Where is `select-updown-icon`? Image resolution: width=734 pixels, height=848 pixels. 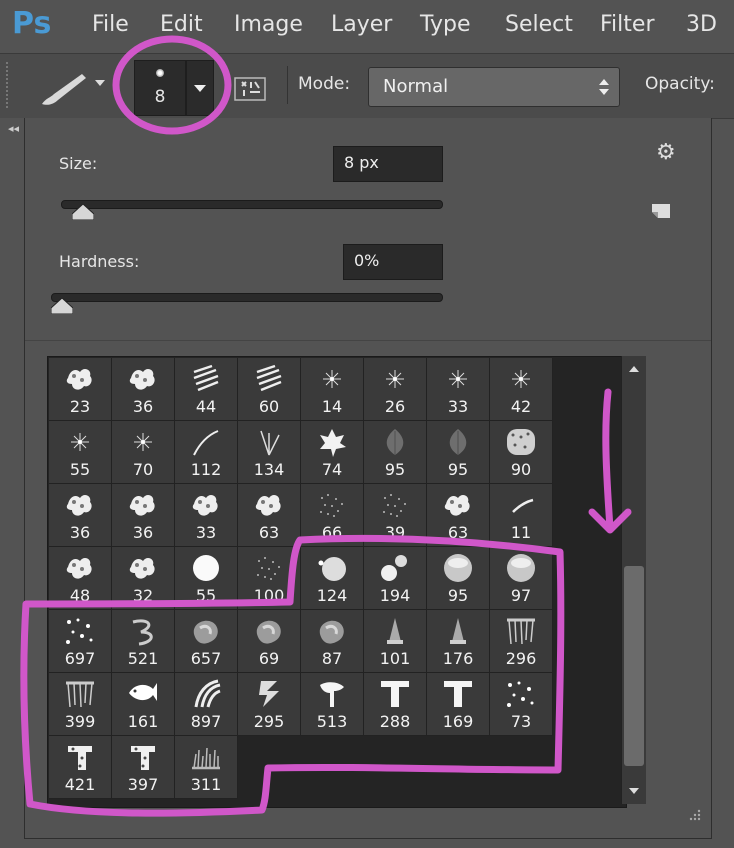 select-updown-icon is located at coordinates (604, 87).